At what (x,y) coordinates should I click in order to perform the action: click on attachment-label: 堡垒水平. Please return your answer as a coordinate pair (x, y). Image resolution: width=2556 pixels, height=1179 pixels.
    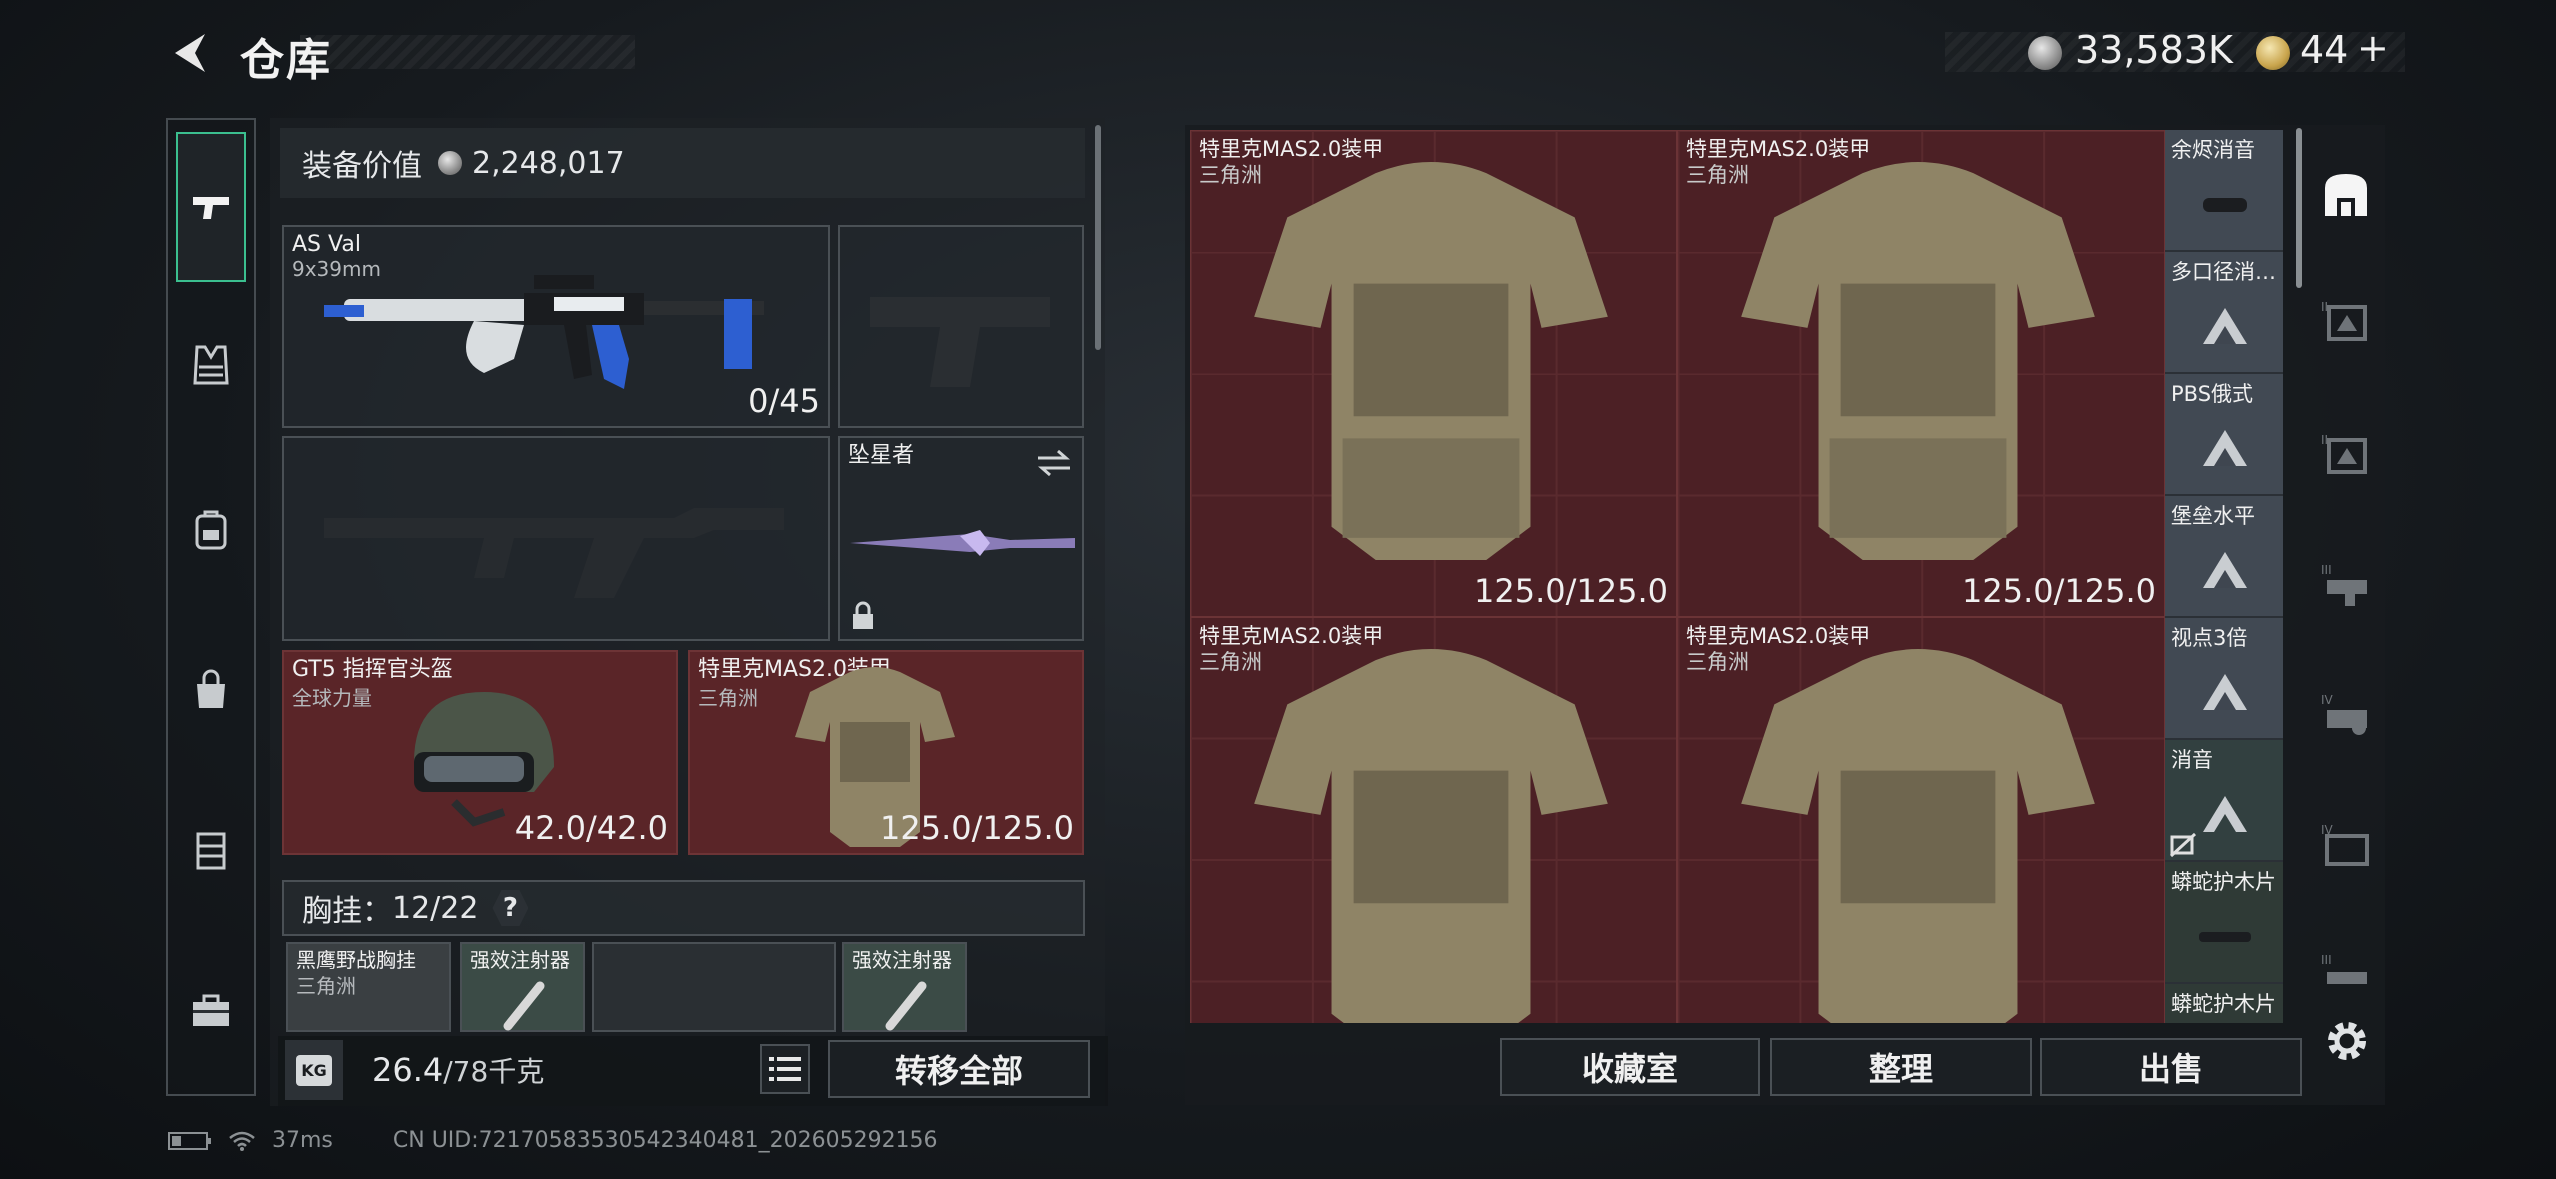
    Looking at the image, I should click on (2213, 516).